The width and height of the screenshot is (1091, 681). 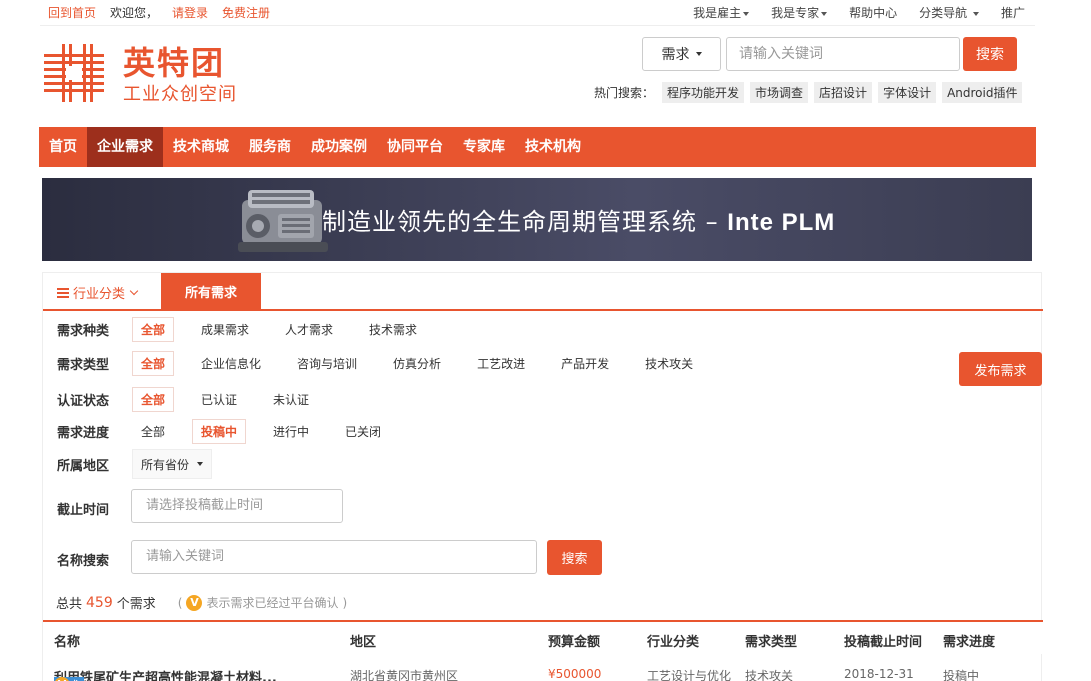 What do you see at coordinates (969, 642) in the screenshot?
I see `column-header-progress: 需求进度` at bounding box center [969, 642].